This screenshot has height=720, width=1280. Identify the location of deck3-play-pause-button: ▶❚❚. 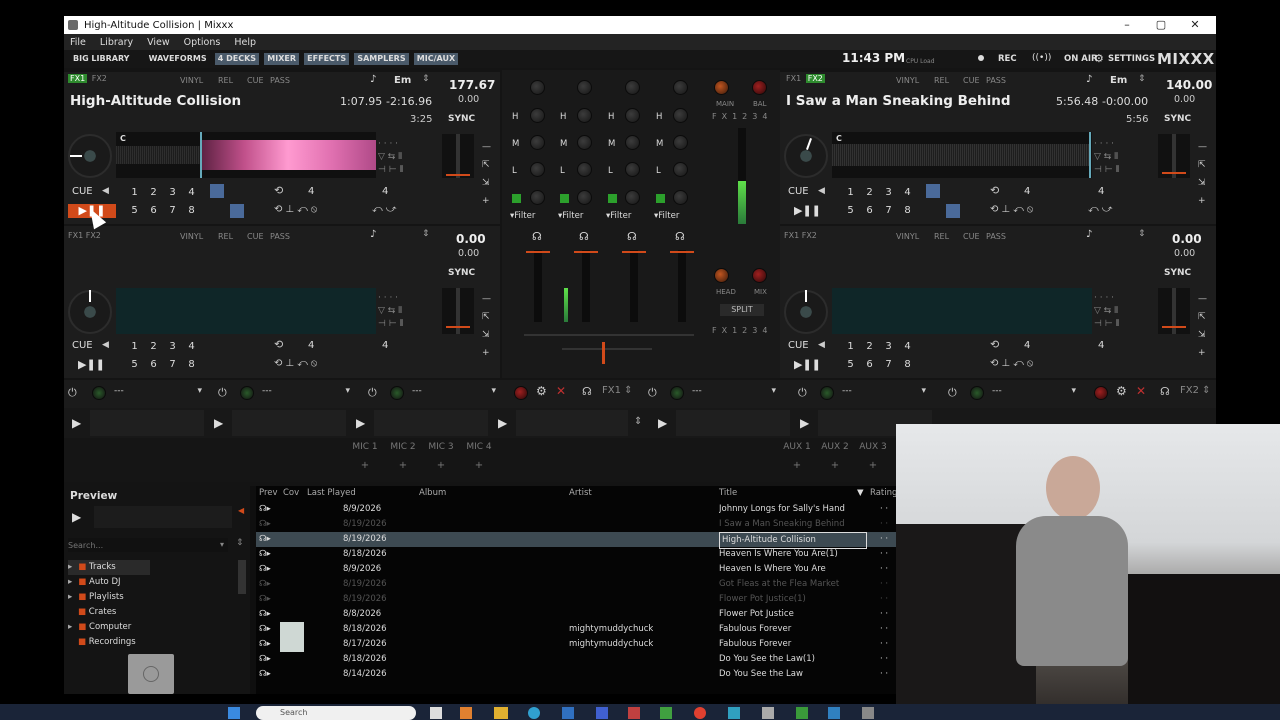
(91, 364).